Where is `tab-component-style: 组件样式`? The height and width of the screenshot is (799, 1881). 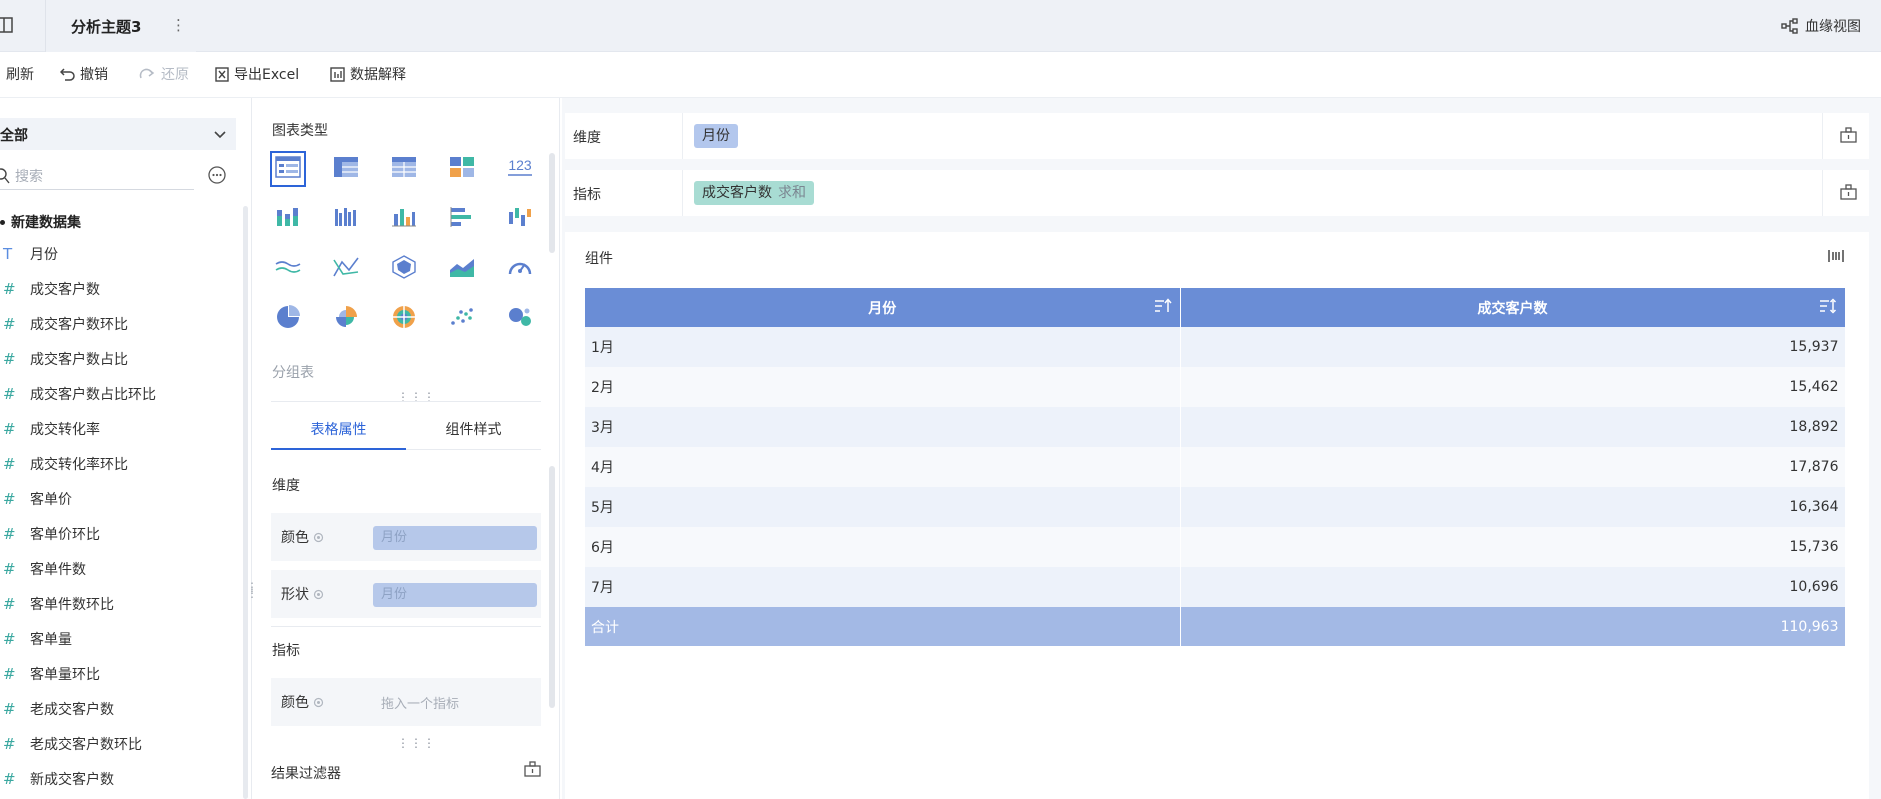
tab-component-style: 组件样式 is located at coordinates (473, 430).